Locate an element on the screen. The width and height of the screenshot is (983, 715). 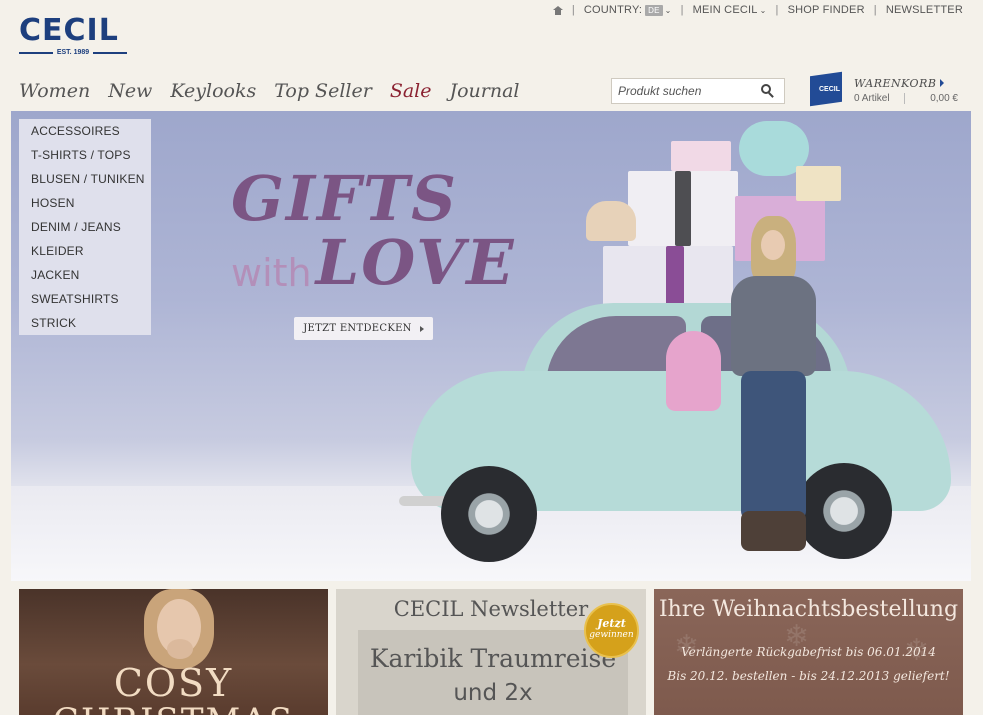
category-item-tshirts-tops: T-SHIRTS / TOPS is located at coordinates (85, 158).